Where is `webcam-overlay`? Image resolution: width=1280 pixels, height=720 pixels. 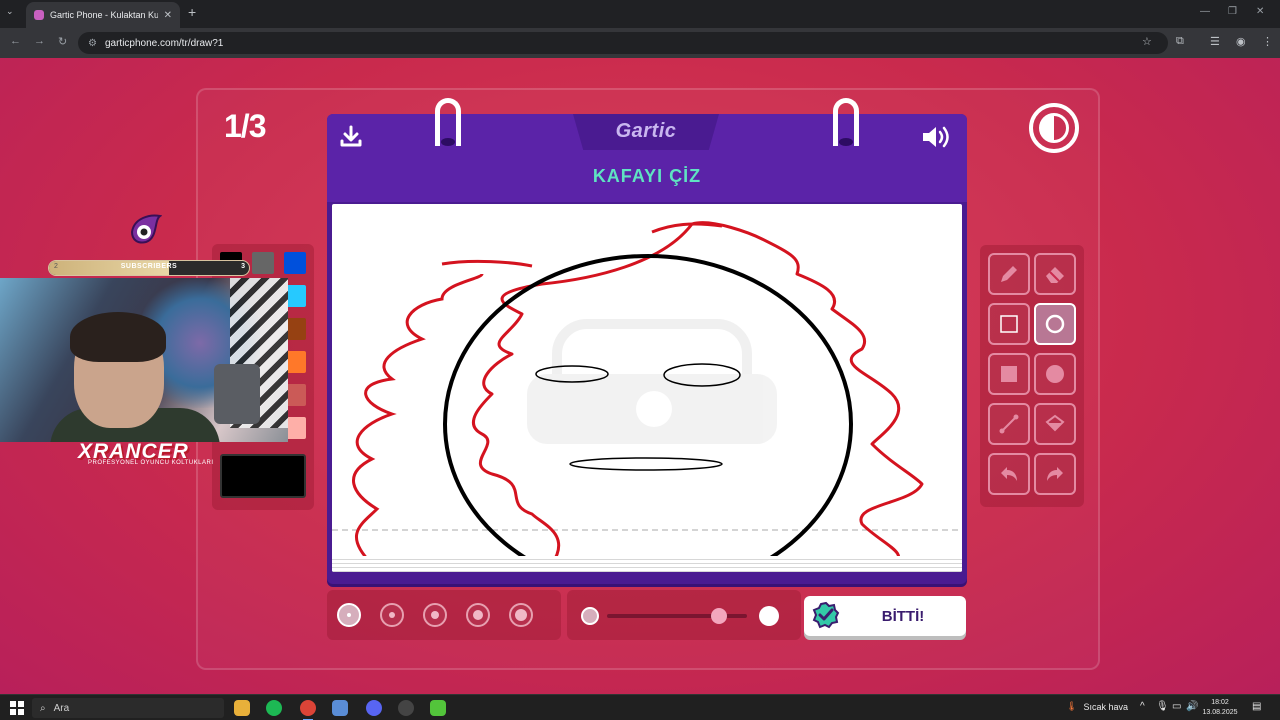
webcam-overlay is located at coordinates (144, 360).